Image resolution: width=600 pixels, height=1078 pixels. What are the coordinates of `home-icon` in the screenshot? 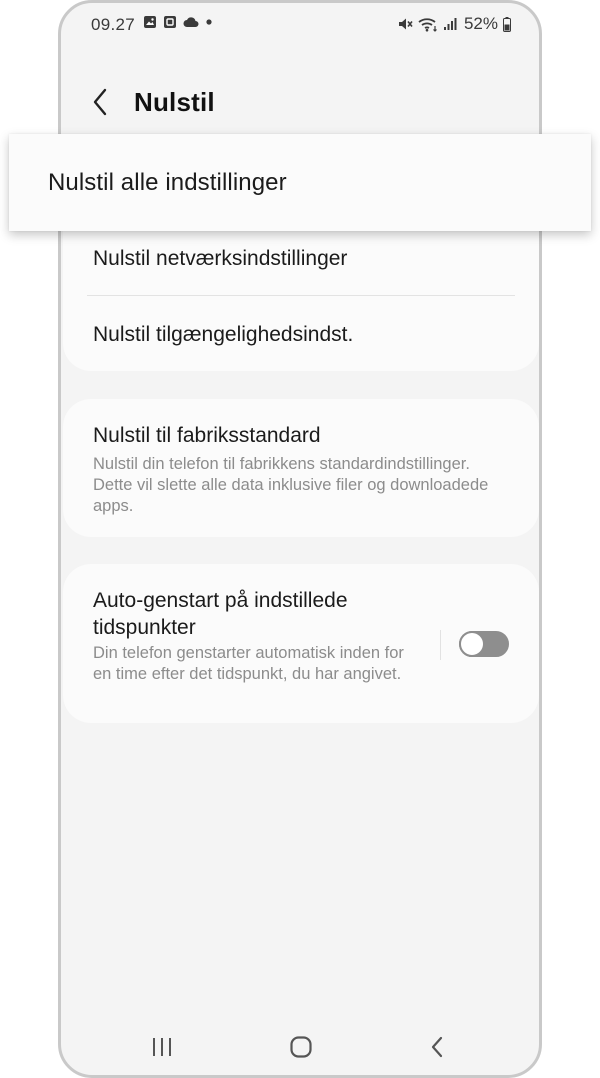 It's located at (301, 1049).